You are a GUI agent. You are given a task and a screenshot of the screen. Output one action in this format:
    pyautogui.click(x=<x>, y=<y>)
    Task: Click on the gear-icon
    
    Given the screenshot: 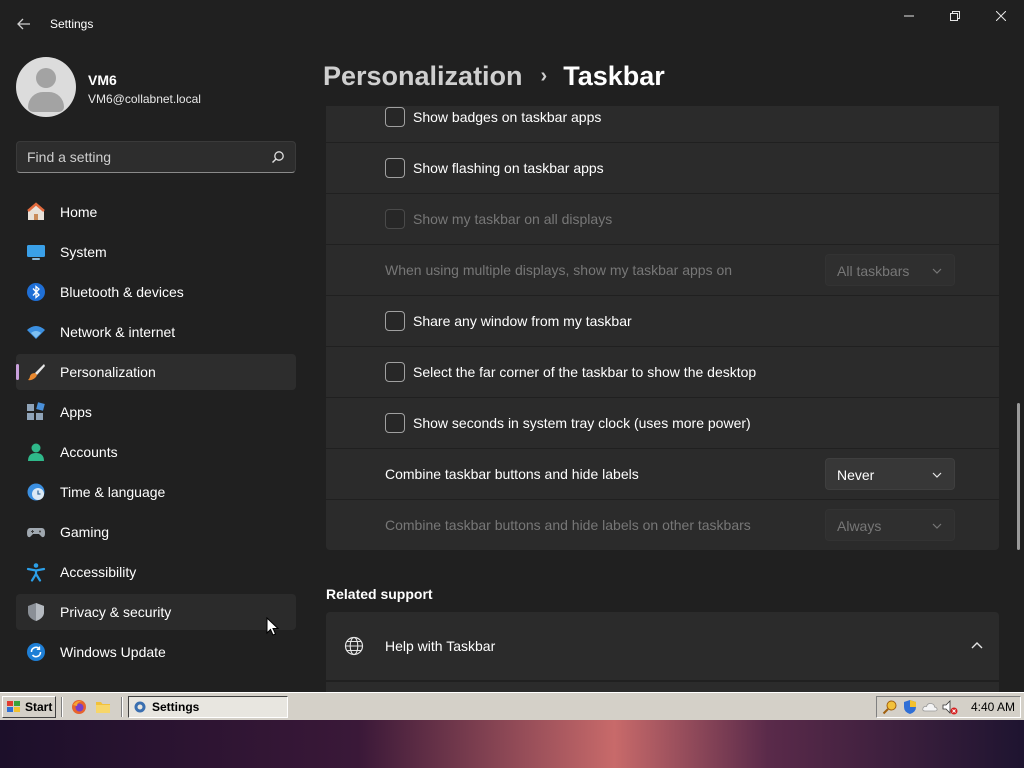 What is the action you would take?
    pyautogui.click(x=140, y=707)
    